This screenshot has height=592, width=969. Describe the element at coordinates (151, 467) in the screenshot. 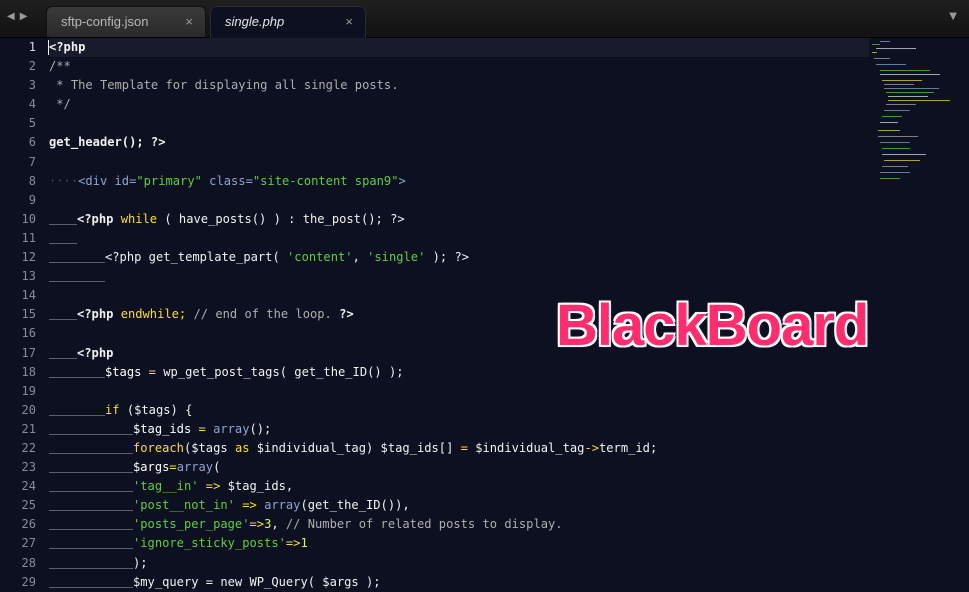

I see `code-token: $args` at that location.